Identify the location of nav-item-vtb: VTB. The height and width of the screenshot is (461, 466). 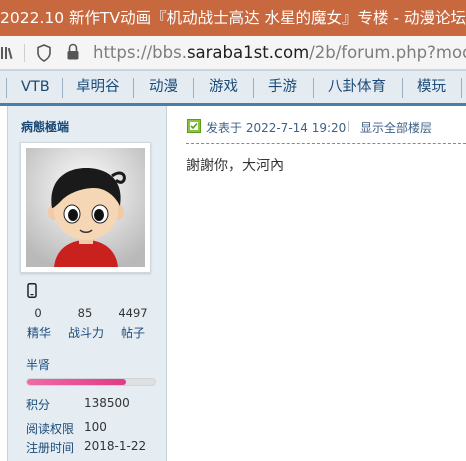
(35, 87).